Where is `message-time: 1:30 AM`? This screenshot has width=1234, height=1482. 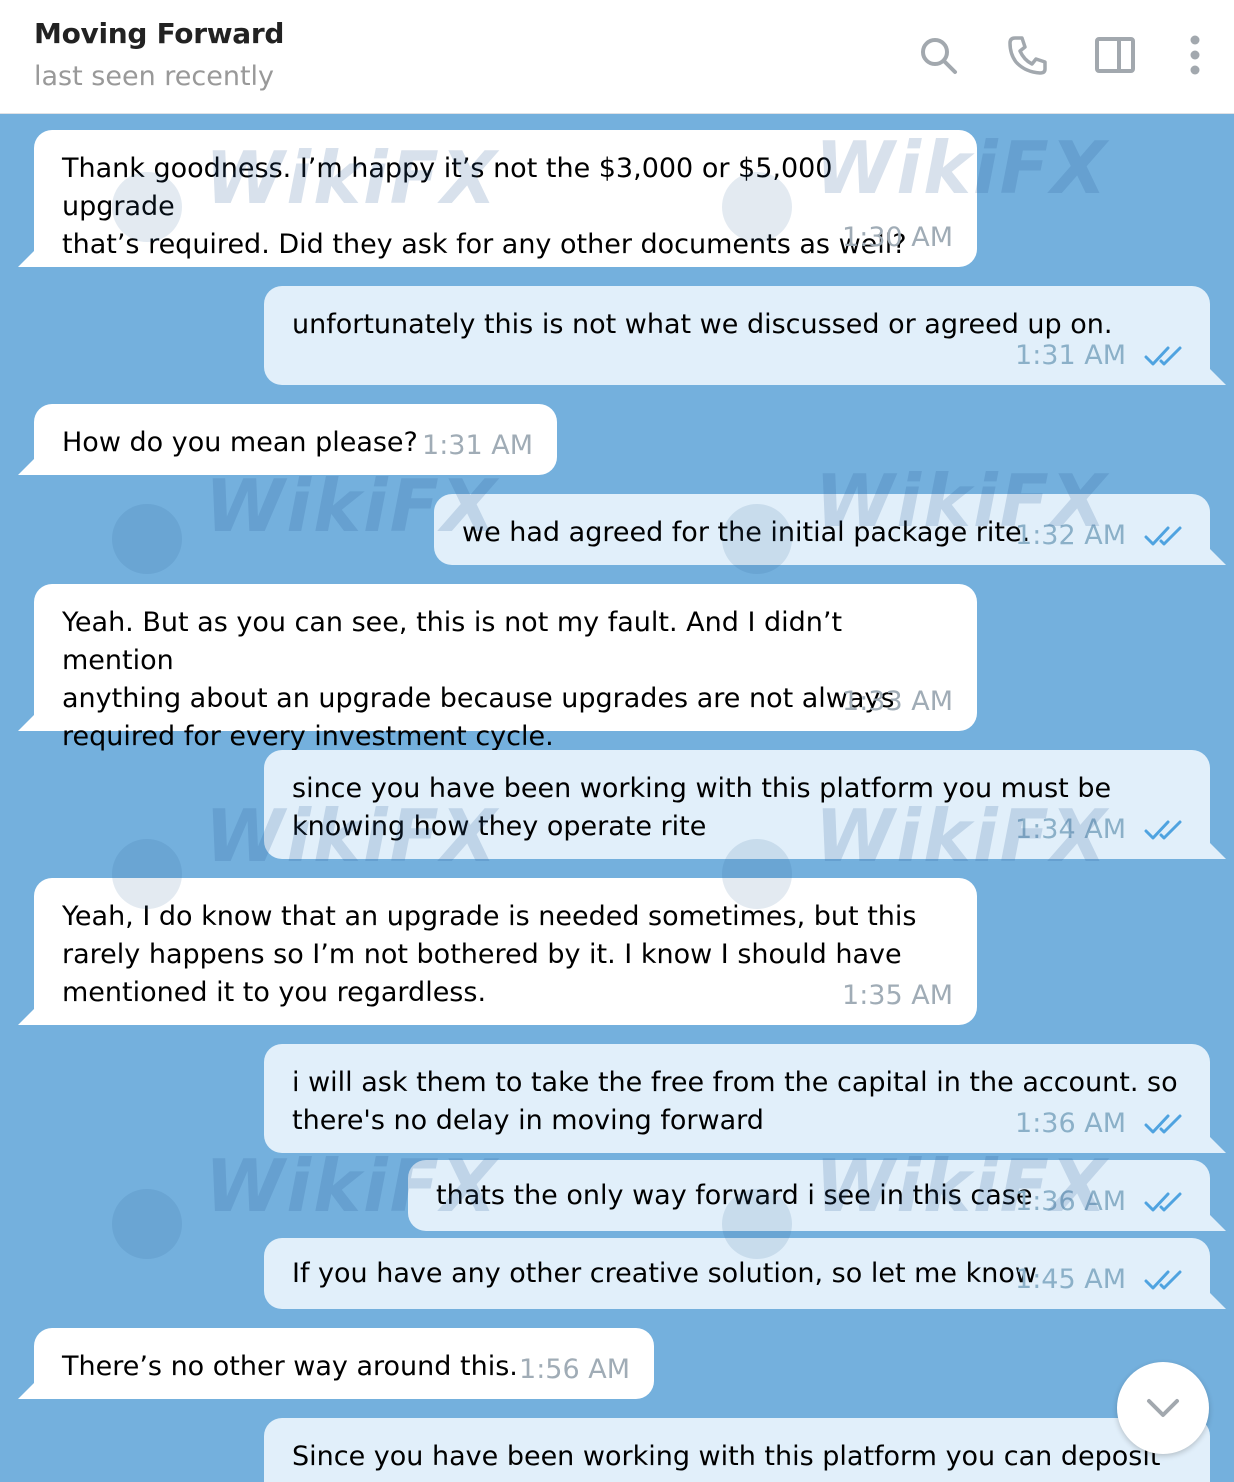 message-time: 1:30 AM is located at coordinates (897, 237).